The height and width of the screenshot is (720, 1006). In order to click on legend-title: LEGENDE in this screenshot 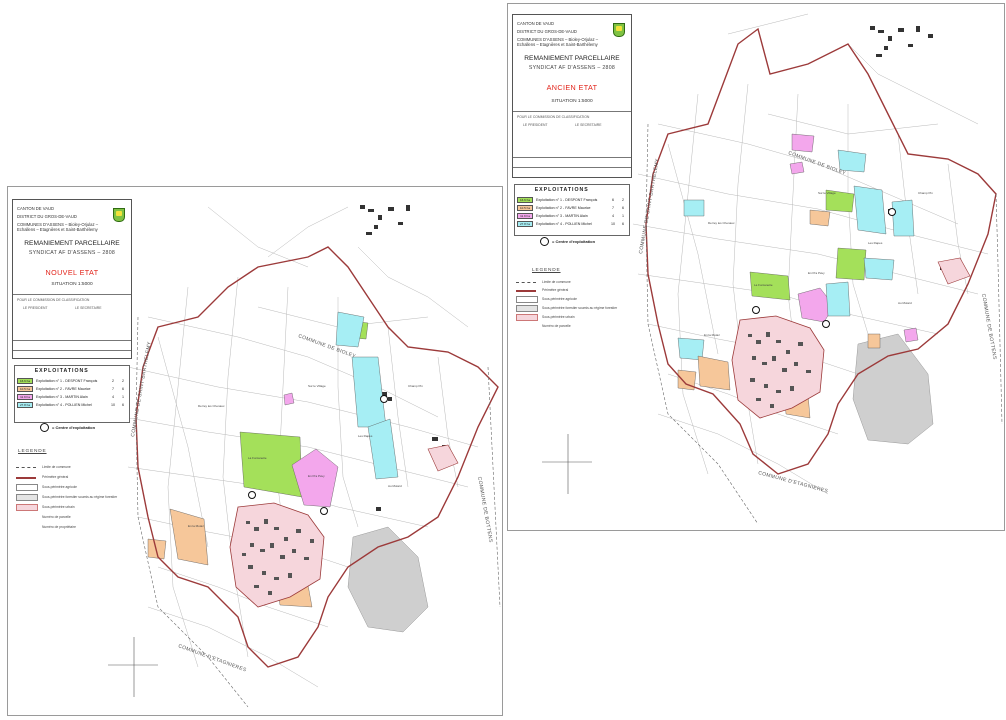, I will do `click(32, 451)`.